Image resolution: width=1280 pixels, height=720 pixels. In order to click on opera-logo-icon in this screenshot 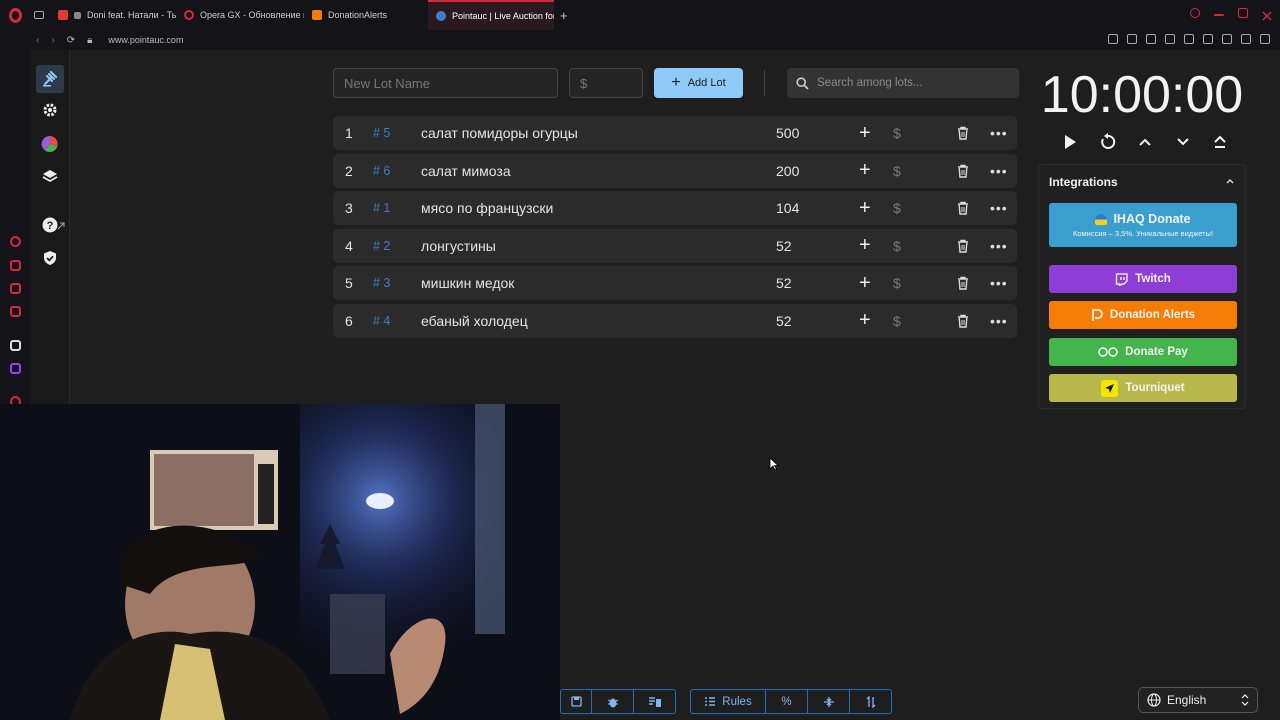, I will do `click(15, 15)`.